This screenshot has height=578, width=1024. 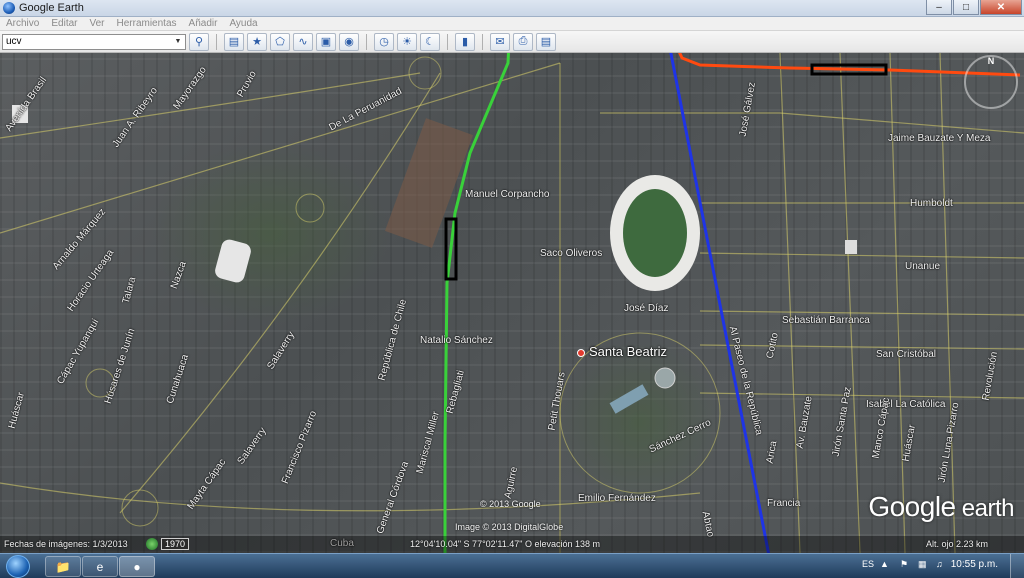 What do you see at coordinates (384, 41) in the screenshot?
I see `historical-imagery-icon: ◷` at bounding box center [384, 41].